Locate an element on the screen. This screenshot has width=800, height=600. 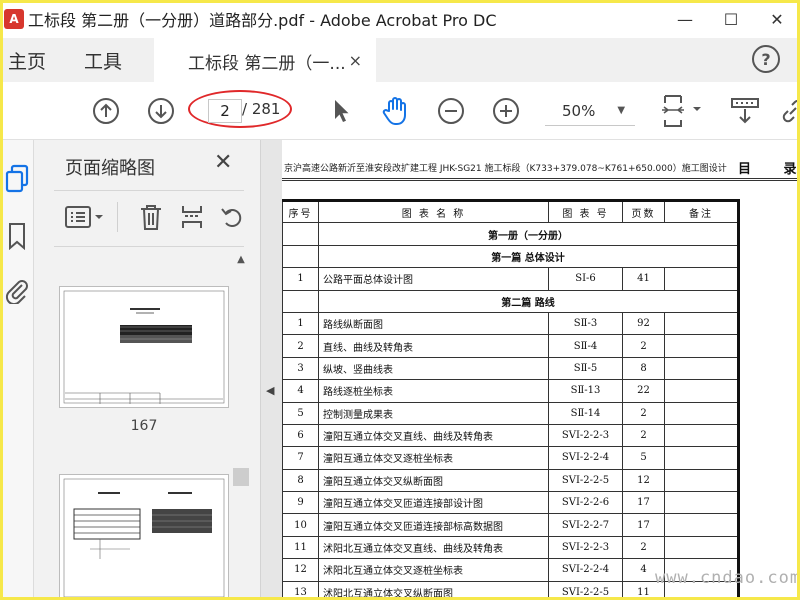
drawing-code: SⅡ-3 is located at coordinates (585, 323).